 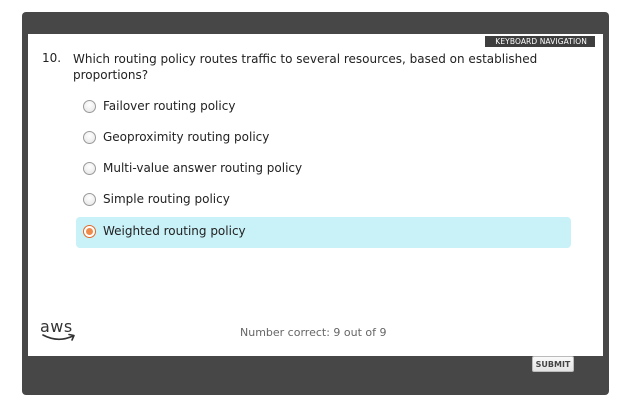 What do you see at coordinates (323, 138) in the screenshot?
I see `option-geoproximity: Geoproximity routing policy` at bounding box center [323, 138].